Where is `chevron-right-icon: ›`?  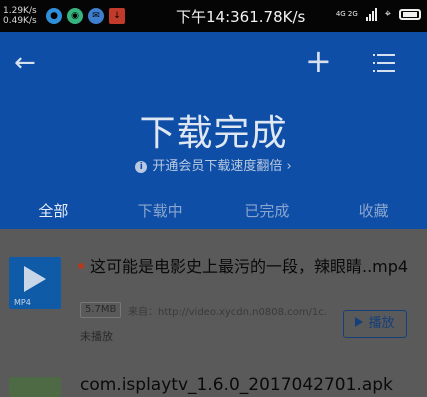
chevron-right-icon: › is located at coordinates (289, 166).